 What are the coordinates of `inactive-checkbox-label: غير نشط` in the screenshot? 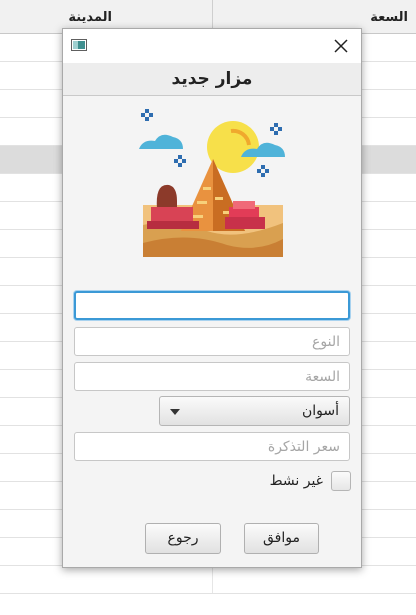 It's located at (296, 481).